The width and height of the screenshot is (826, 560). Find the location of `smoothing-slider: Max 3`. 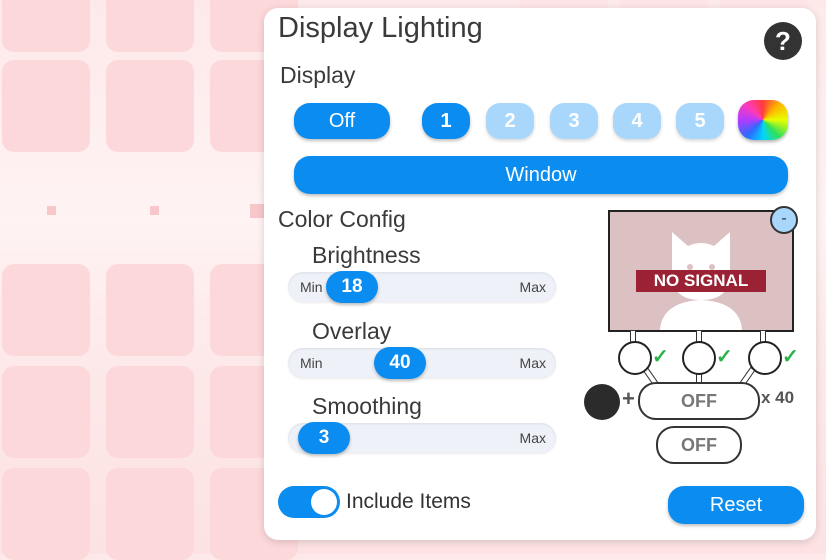

smoothing-slider: Max 3 is located at coordinates (422, 438).